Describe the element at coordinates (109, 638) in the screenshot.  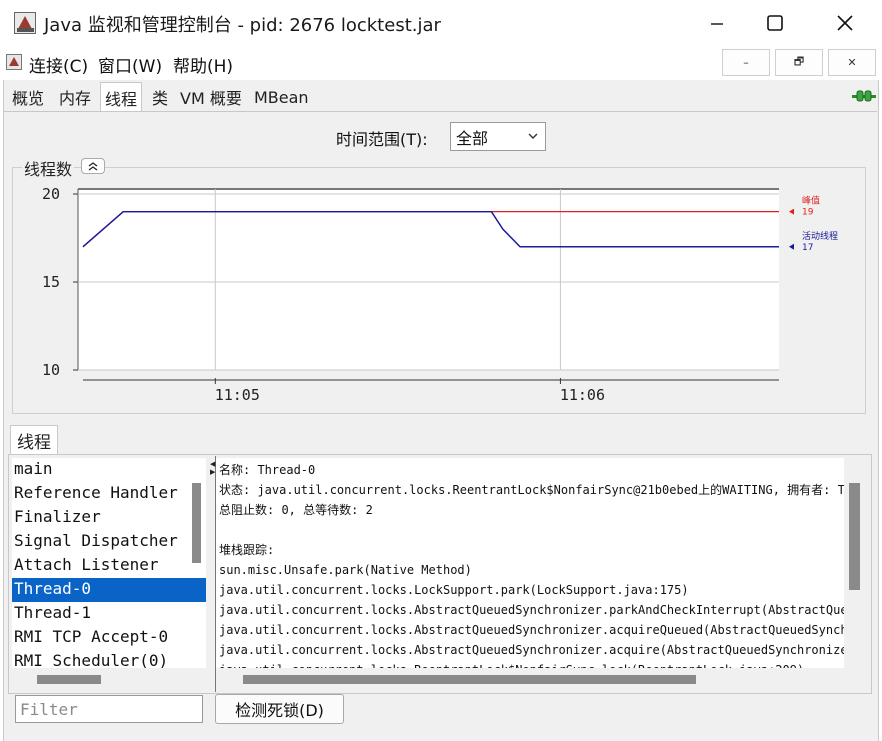
I see `thread-list-item: RMI TCP Accept-0` at that location.